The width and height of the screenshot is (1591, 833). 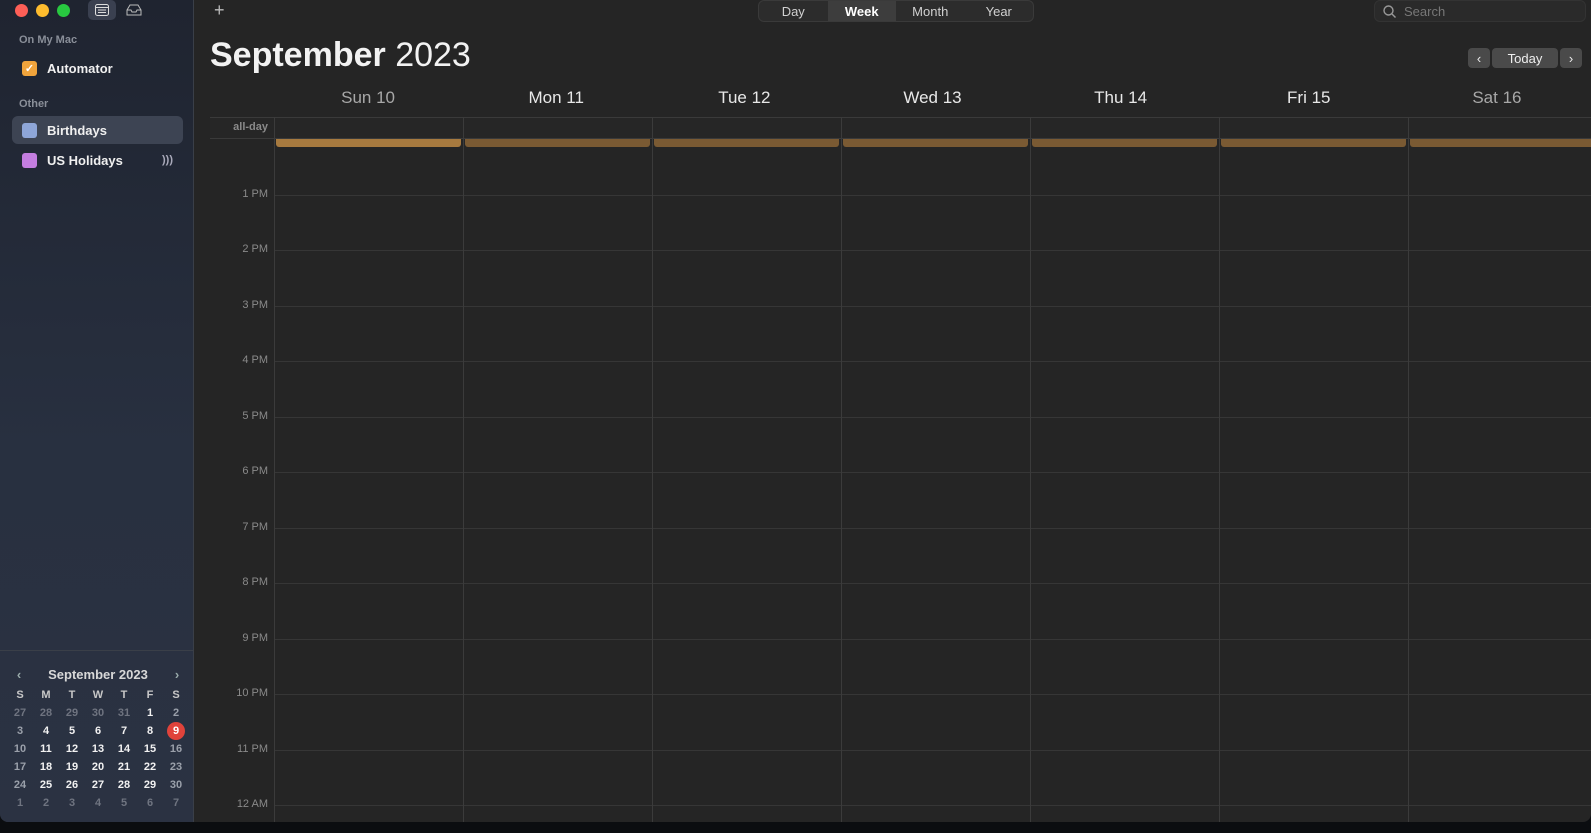 What do you see at coordinates (98, 695) in the screenshot?
I see `mini-weekday-header: W` at bounding box center [98, 695].